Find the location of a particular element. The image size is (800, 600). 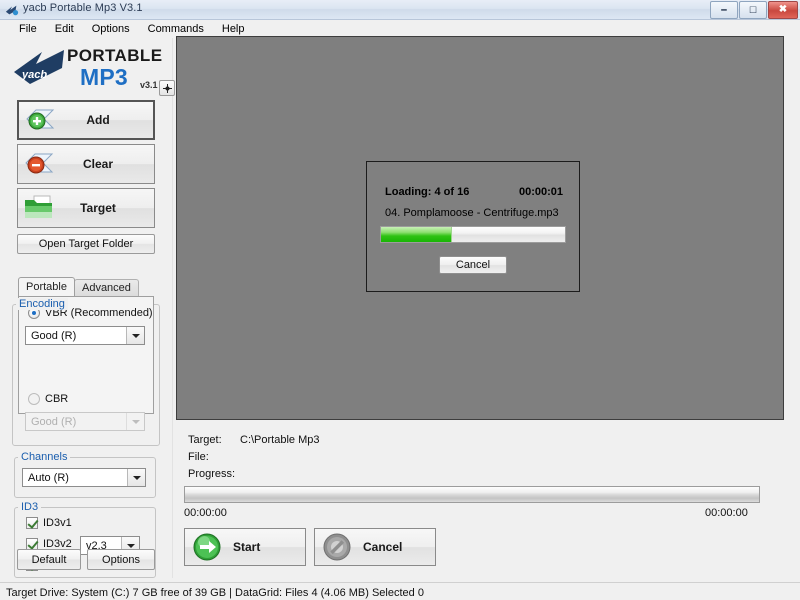

vbr-quality-value: Good (R) is located at coordinates (54, 335).